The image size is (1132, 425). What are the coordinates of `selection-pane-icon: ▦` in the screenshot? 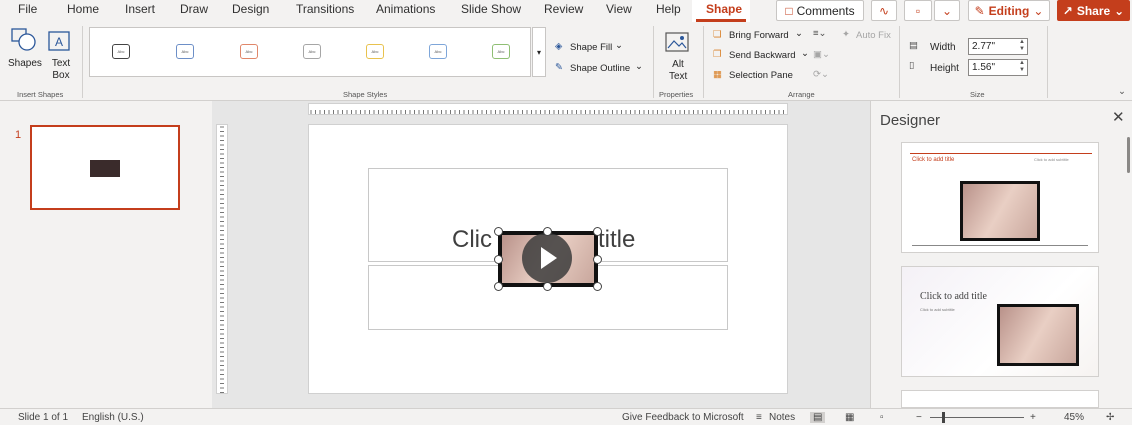 It's located at (717, 74).